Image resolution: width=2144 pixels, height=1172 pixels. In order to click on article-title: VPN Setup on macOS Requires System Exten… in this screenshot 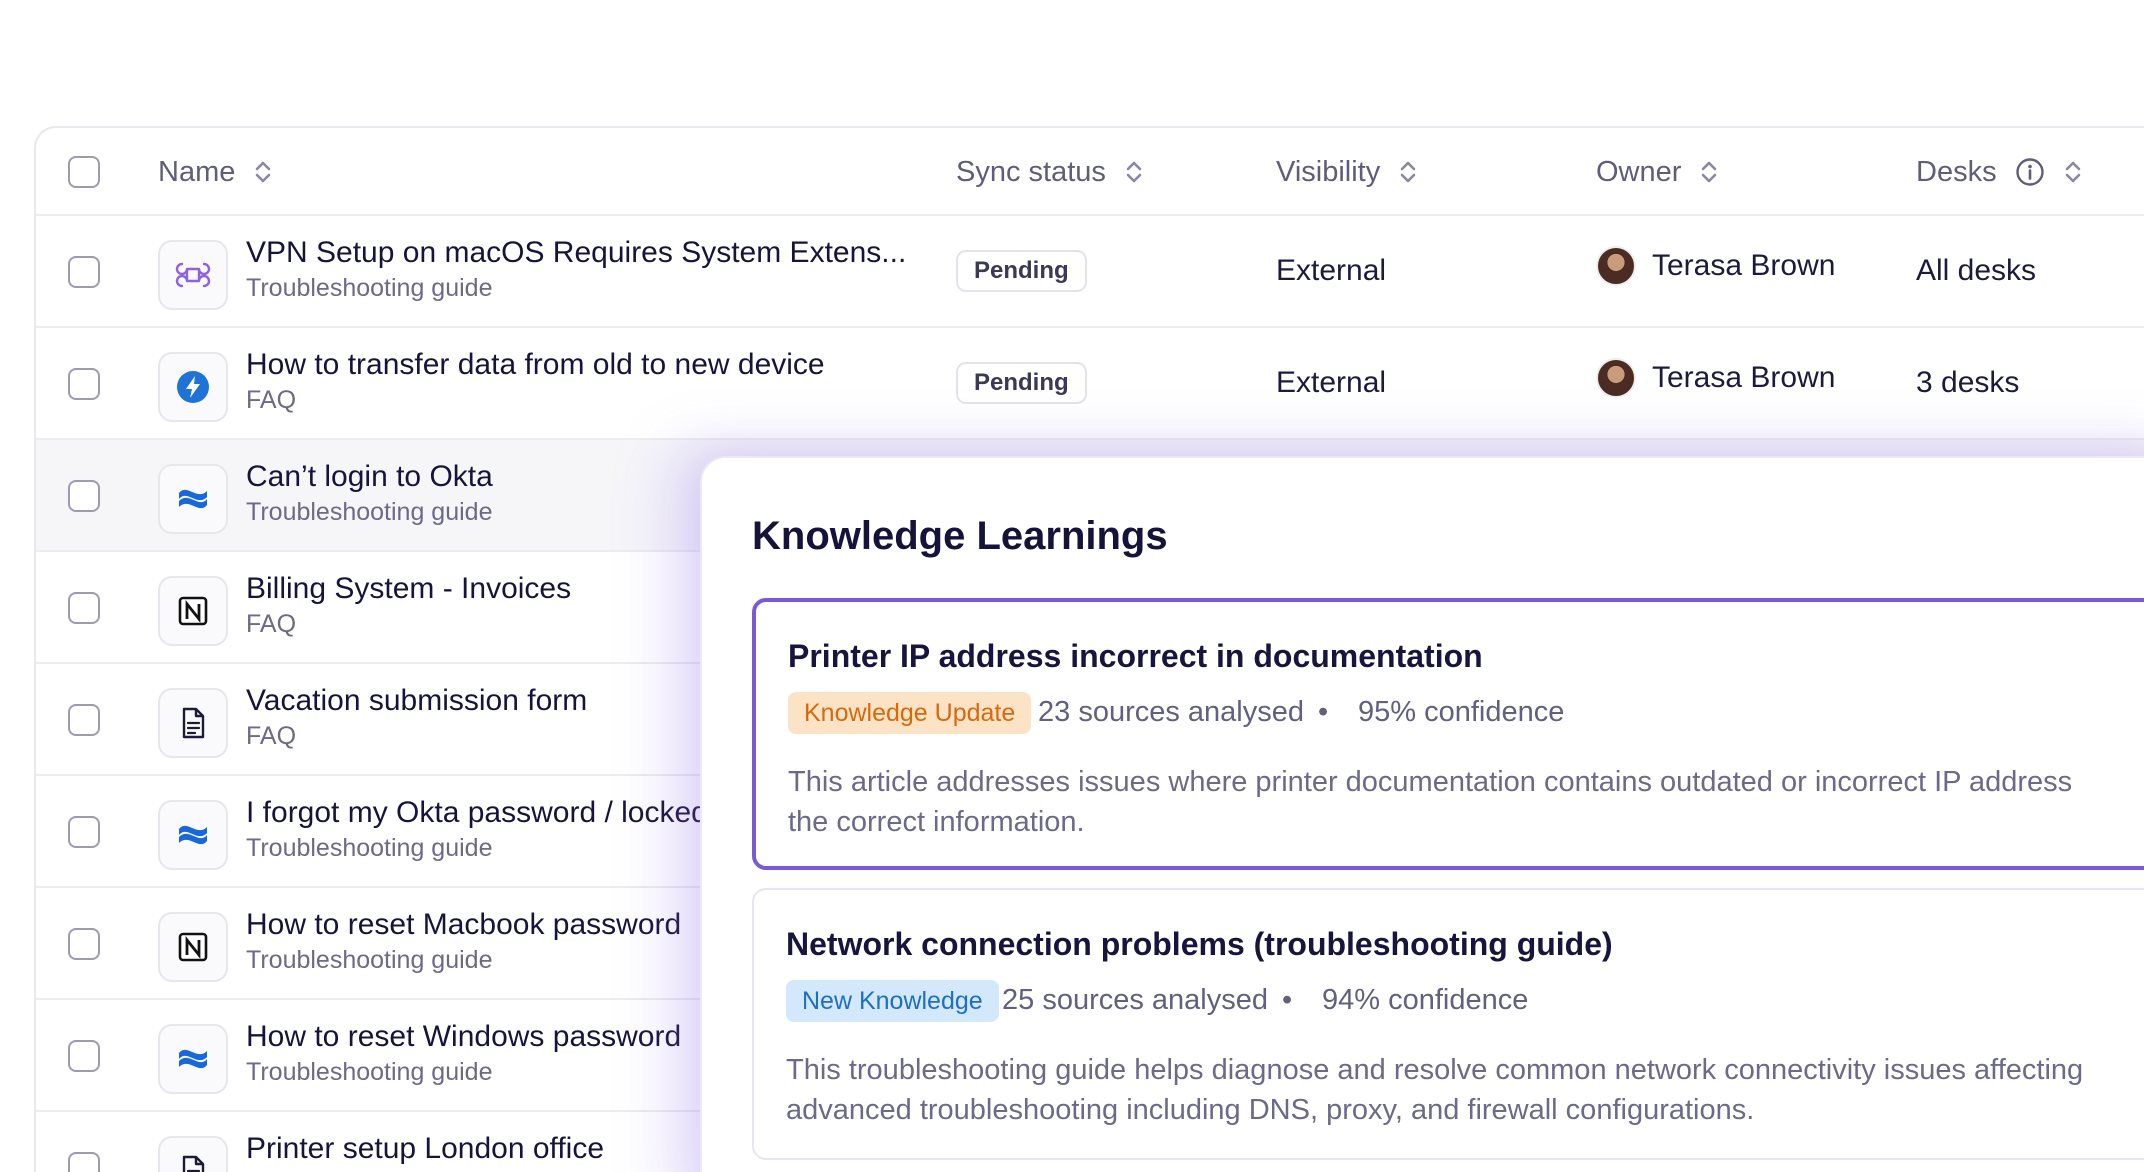, I will do `click(576, 253)`.